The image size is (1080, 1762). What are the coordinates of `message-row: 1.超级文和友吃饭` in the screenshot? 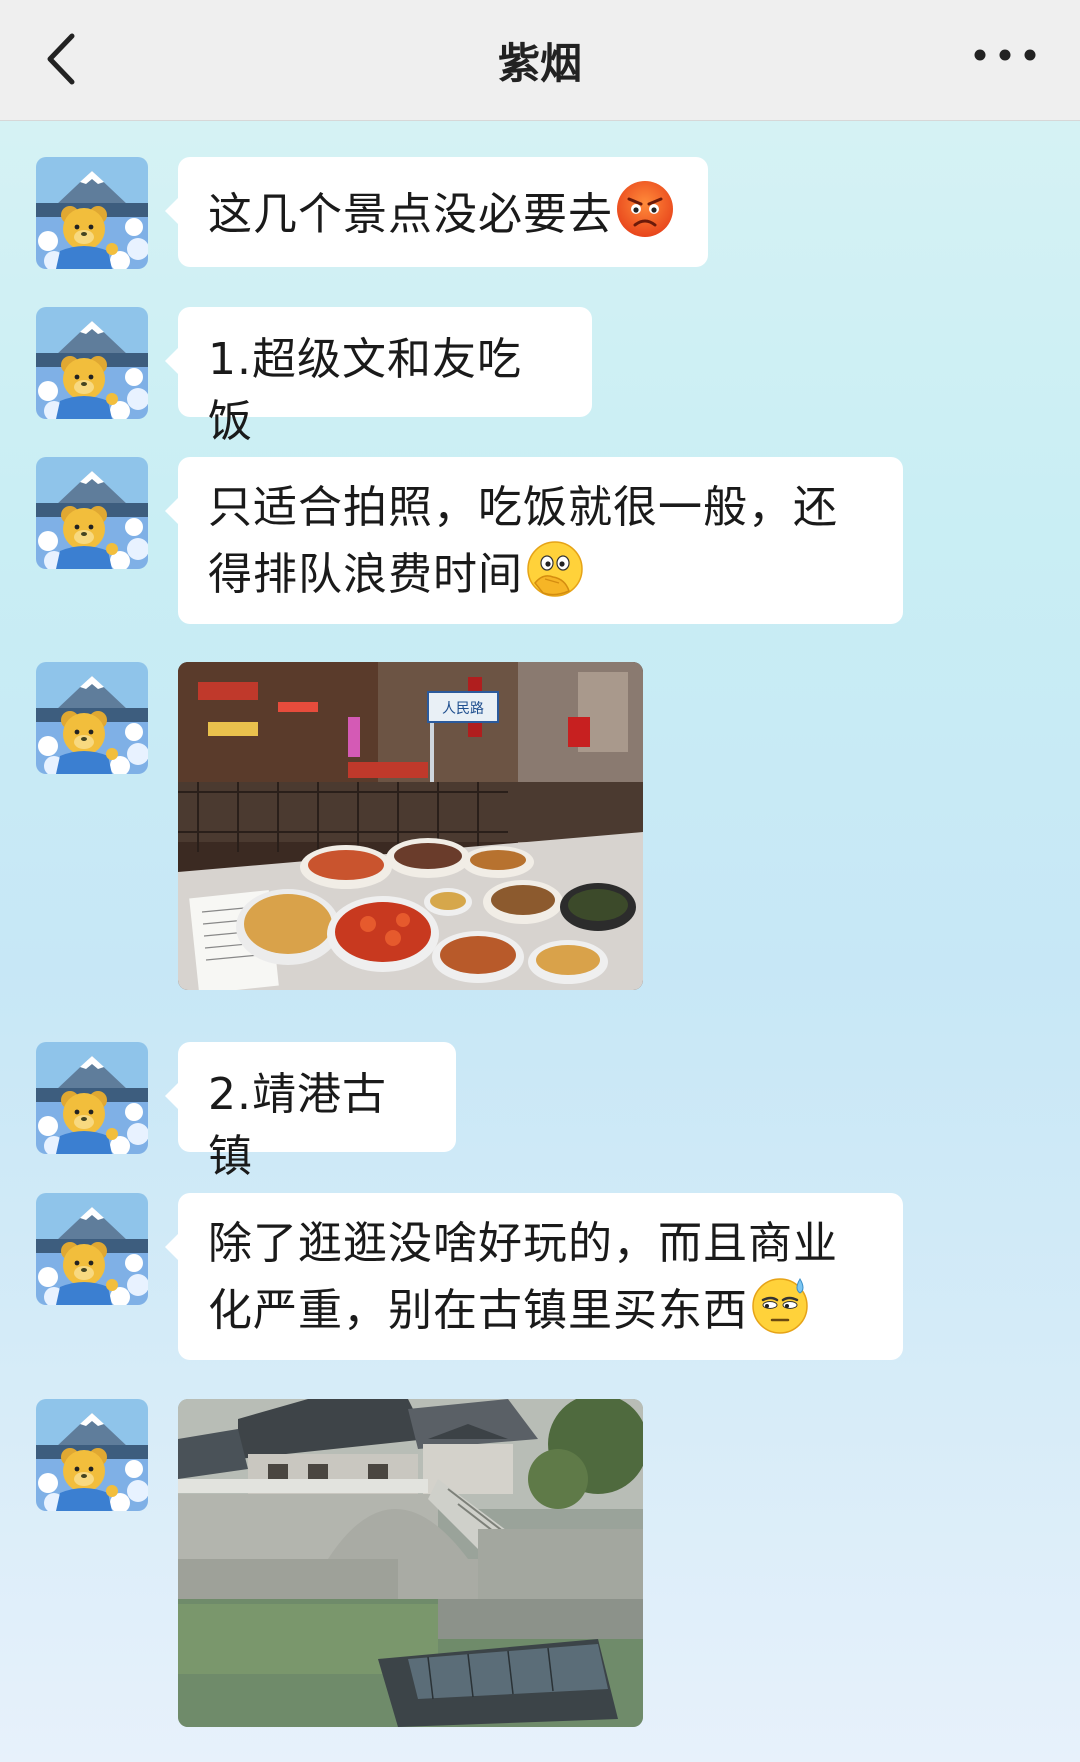 It's located at (540, 377).